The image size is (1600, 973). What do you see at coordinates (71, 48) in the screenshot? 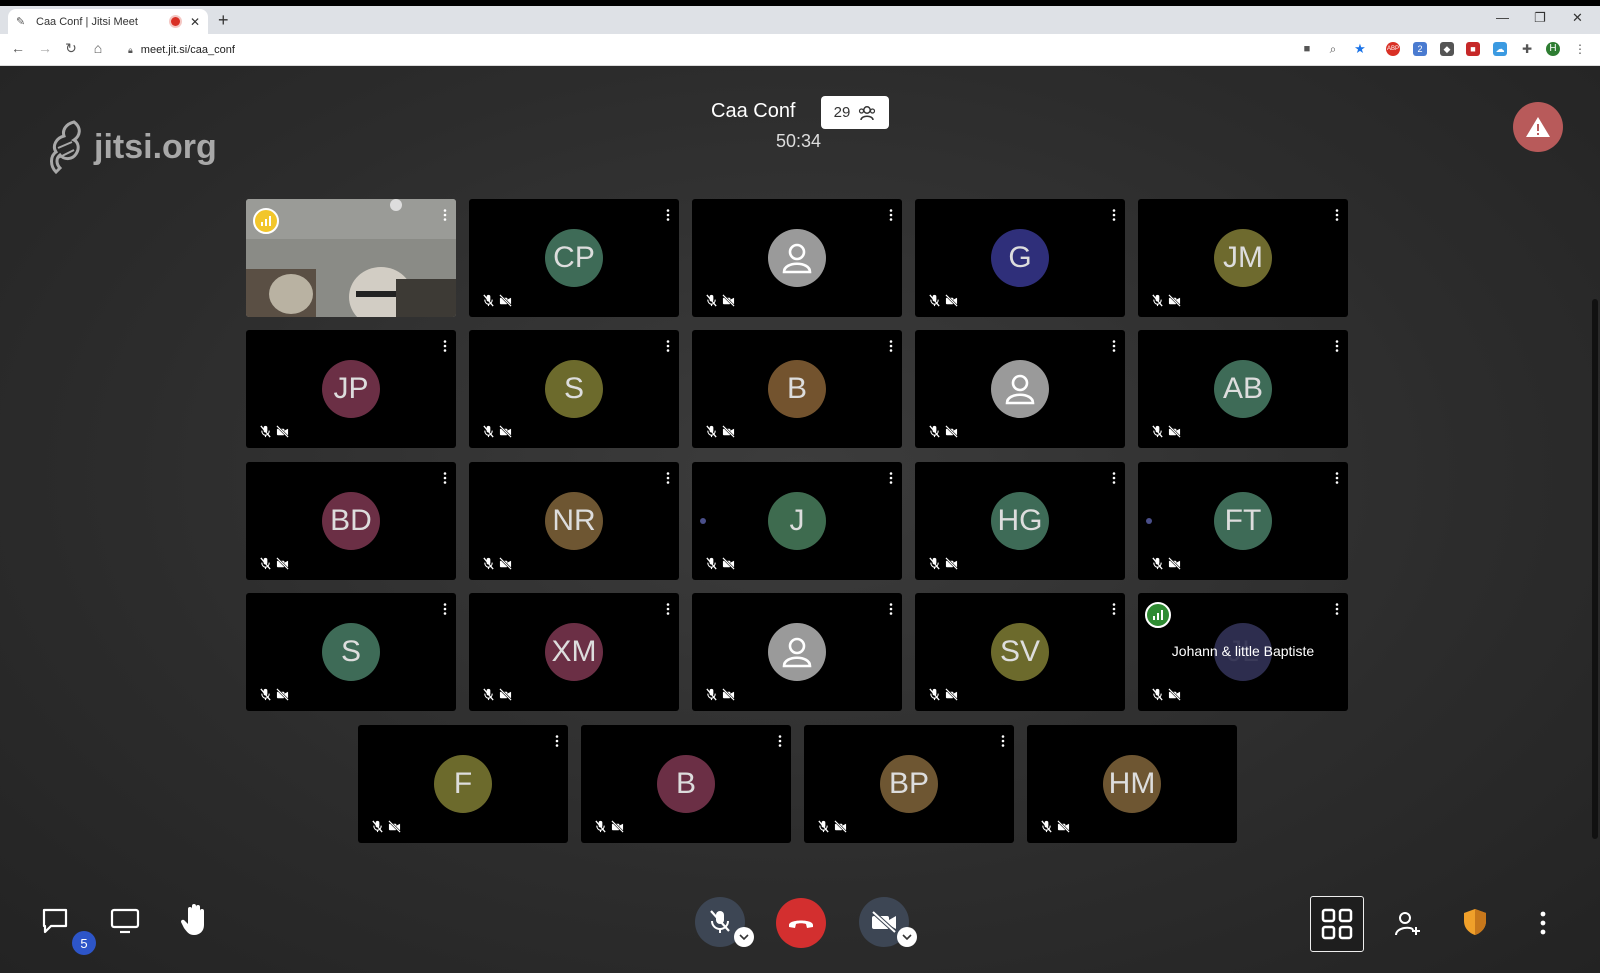
I see `reload-icon: ↻` at bounding box center [71, 48].